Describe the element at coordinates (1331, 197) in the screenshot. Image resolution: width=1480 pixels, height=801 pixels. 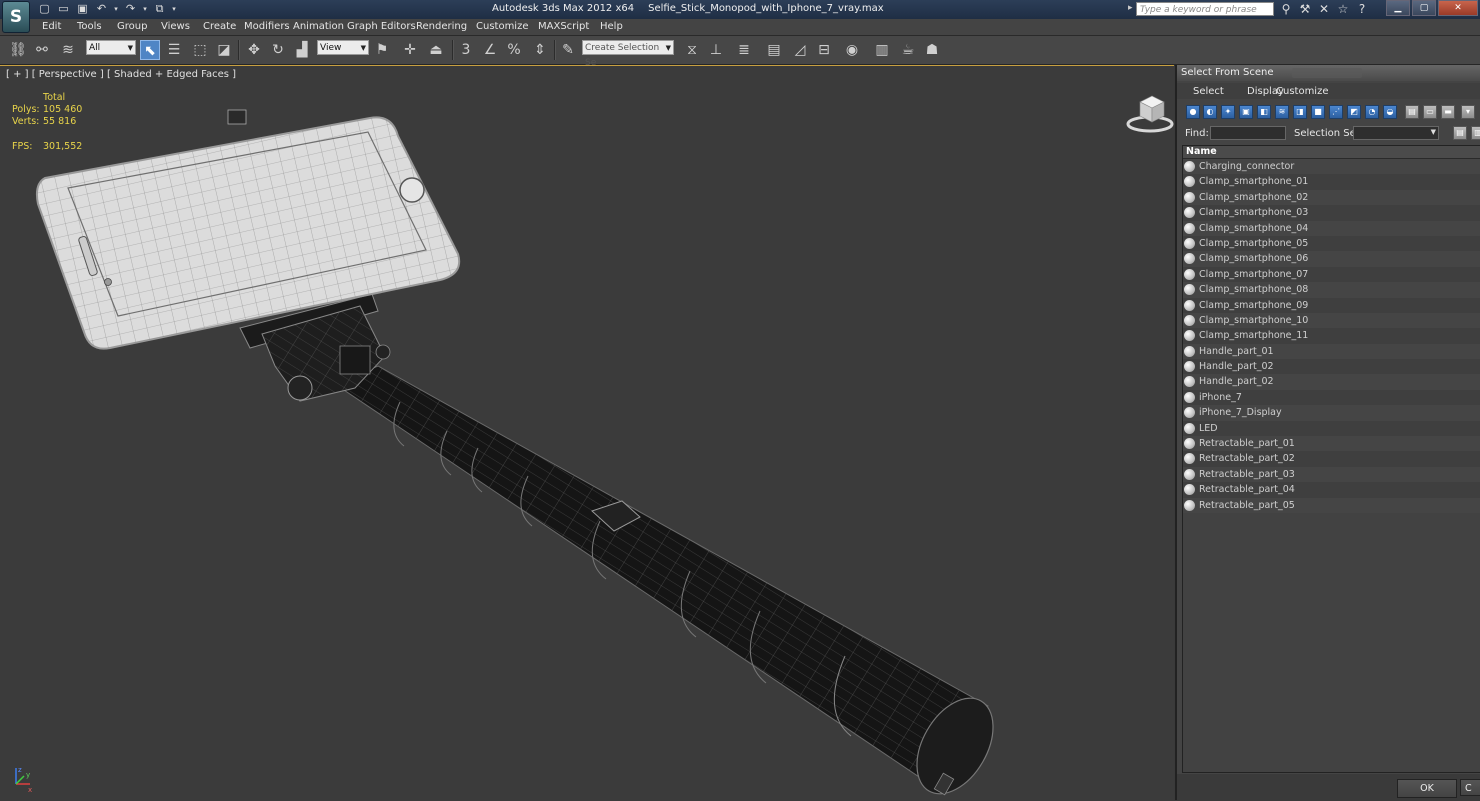
I see `list-item: Clamp_smartphone_02` at that location.